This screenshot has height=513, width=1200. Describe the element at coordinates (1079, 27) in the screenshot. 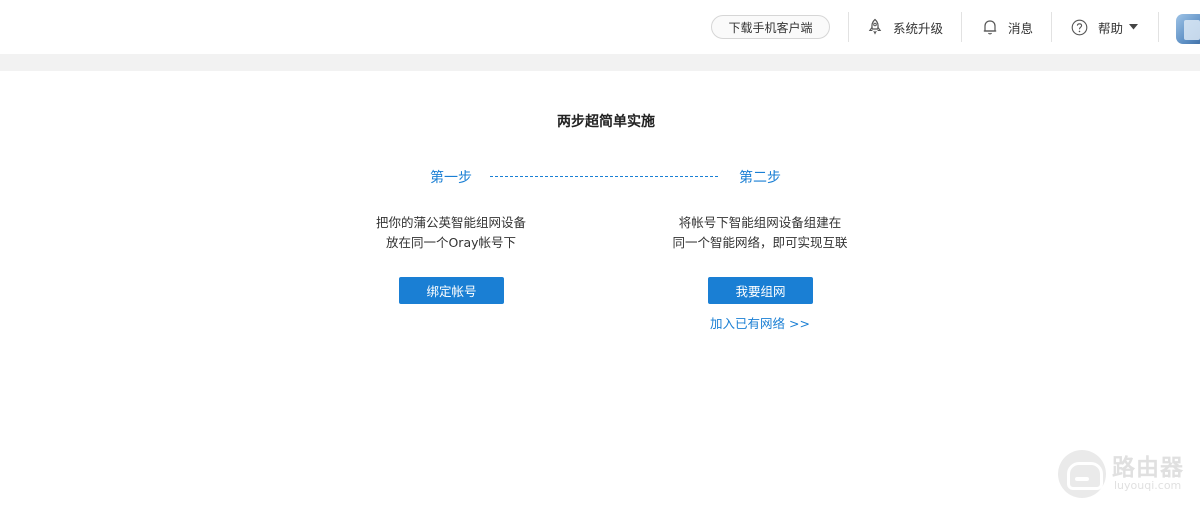

I see `question-circle-icon` at that location.